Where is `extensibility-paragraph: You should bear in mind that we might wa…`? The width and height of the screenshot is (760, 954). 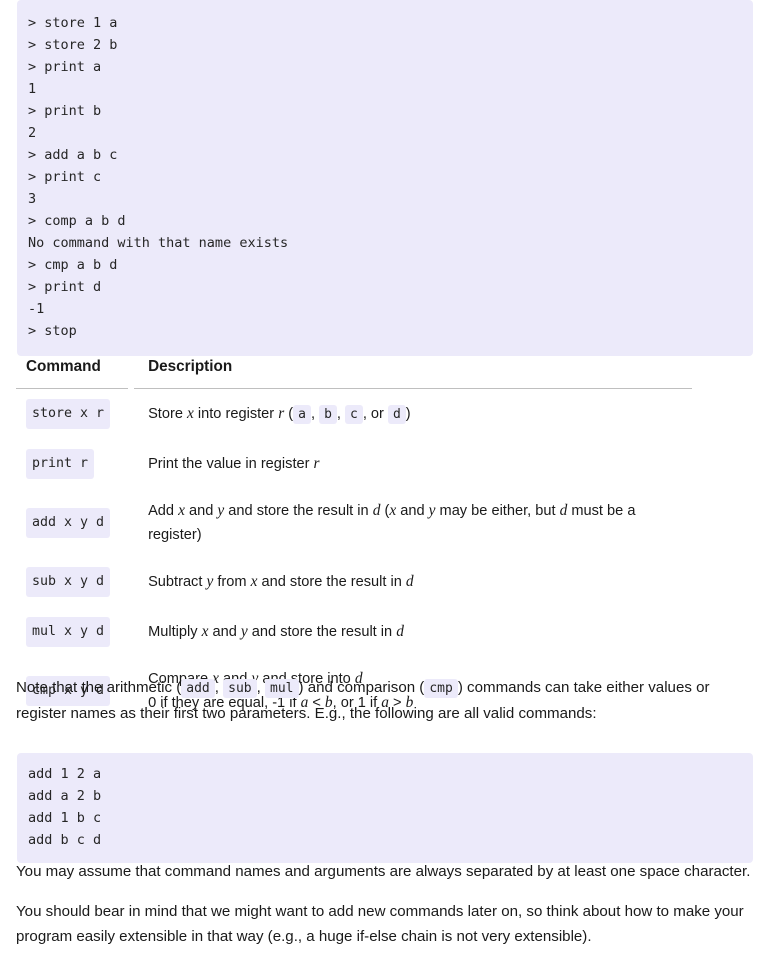
extensibility-paragraph: You should bear in mind that we might wa… is located at coordinates (380, 924).